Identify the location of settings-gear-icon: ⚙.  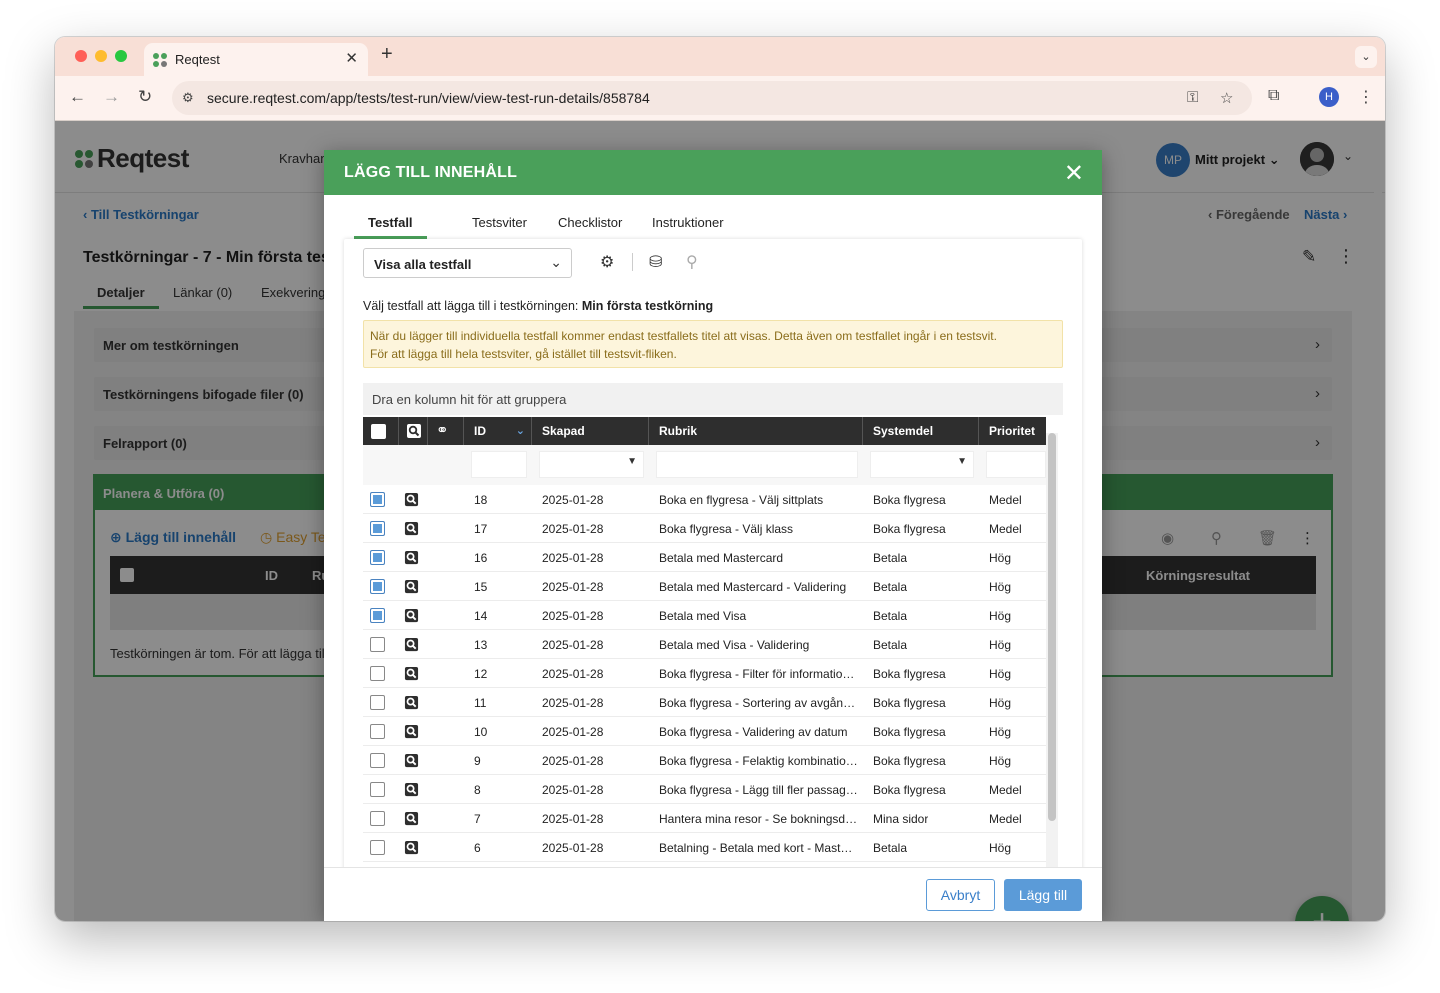
(607, 262).